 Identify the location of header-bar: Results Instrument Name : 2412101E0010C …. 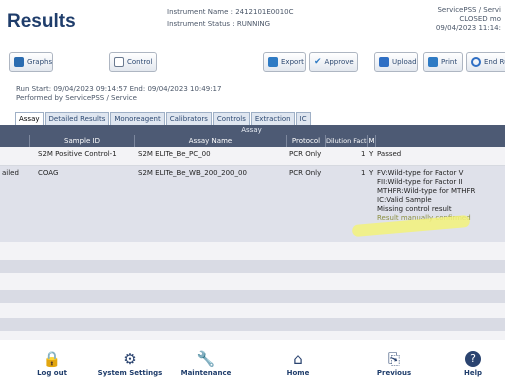
(252, 22).